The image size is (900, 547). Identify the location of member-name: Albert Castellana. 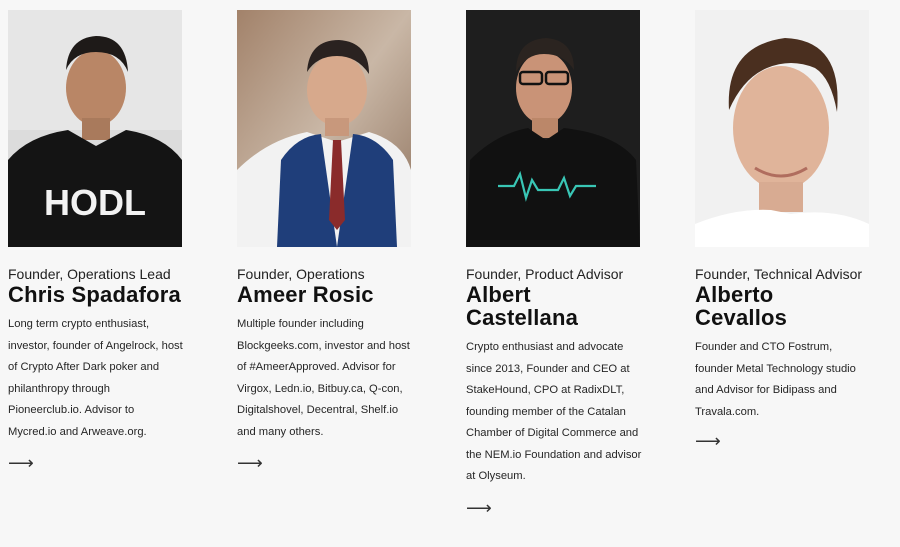
(522, 306).